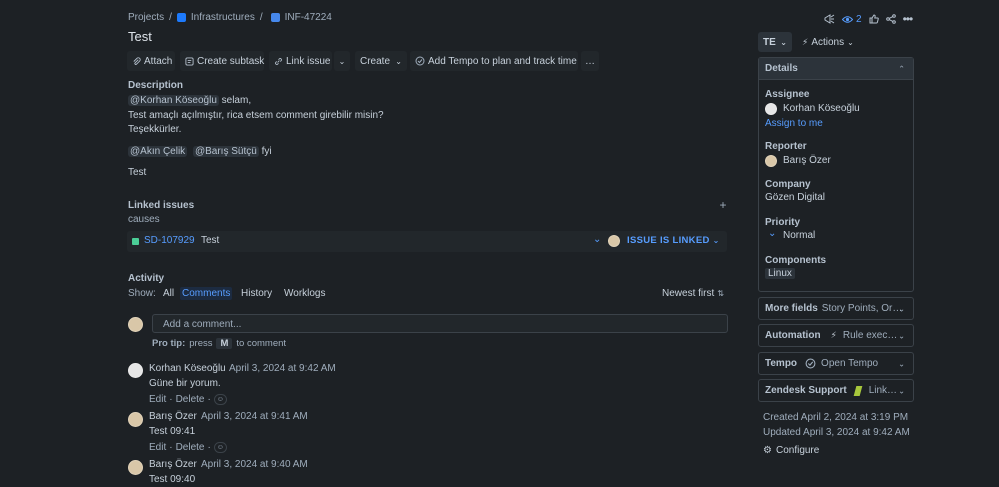 This screenshot has width=999, height=487. Describe the element at coordinates (836, 432) in the screenshot. I see `updated-date: Updated April 3, 2024 at 9:42 AM` at that location.